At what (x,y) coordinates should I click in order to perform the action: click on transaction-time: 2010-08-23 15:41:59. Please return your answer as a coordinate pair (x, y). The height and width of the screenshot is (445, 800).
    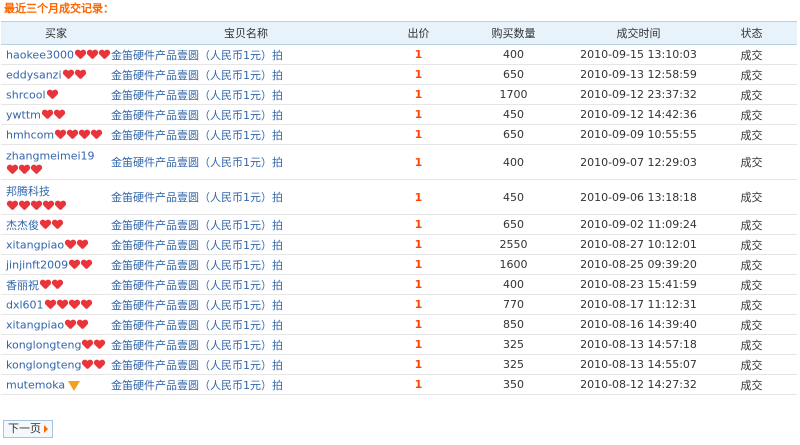
    Looking at the image, I should click on (638, 284).